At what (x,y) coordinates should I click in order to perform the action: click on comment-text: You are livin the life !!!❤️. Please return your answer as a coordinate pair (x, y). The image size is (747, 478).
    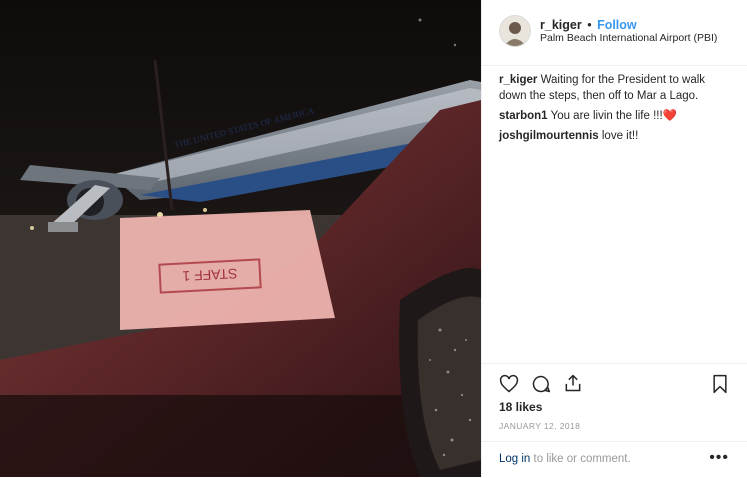
    Looking at the image, I should click on (613, 116).